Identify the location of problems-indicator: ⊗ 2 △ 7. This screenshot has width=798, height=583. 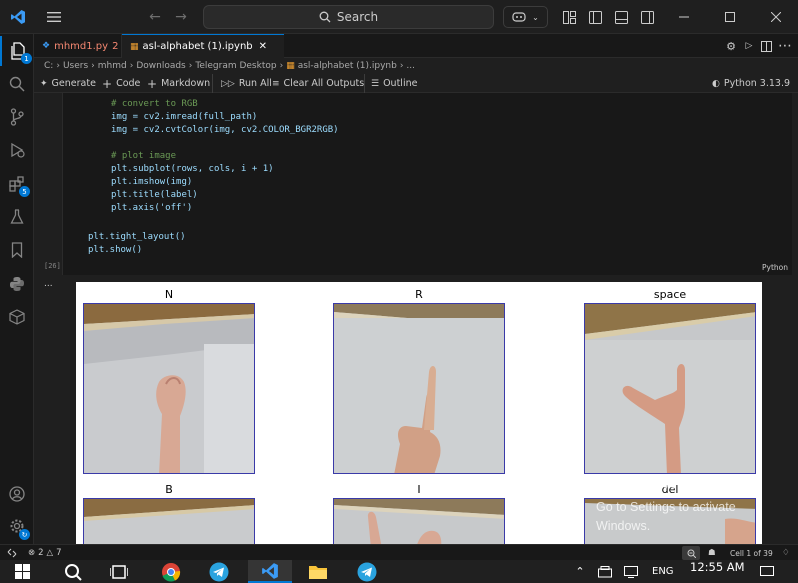
(45, 553).